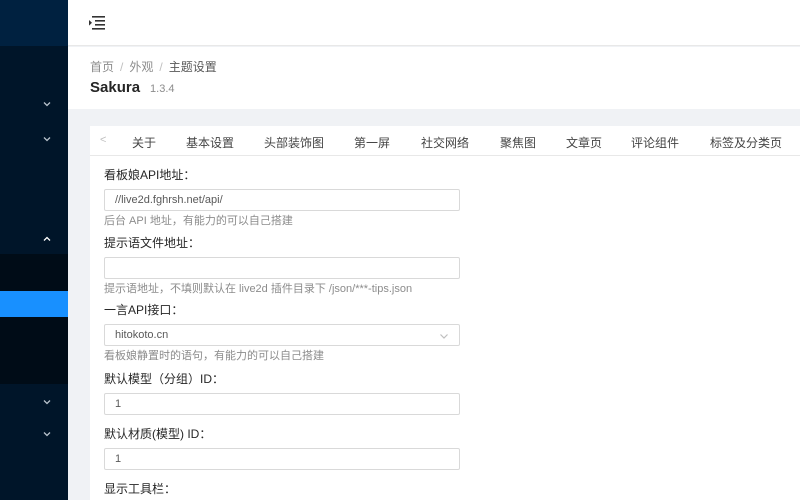 This screenshot has height=500, width=800. What do you see at coordinates (746, 142) in the screenshot?
I see `tab-tags-categories: 标签及分类页` at bounding box center [746, 142].